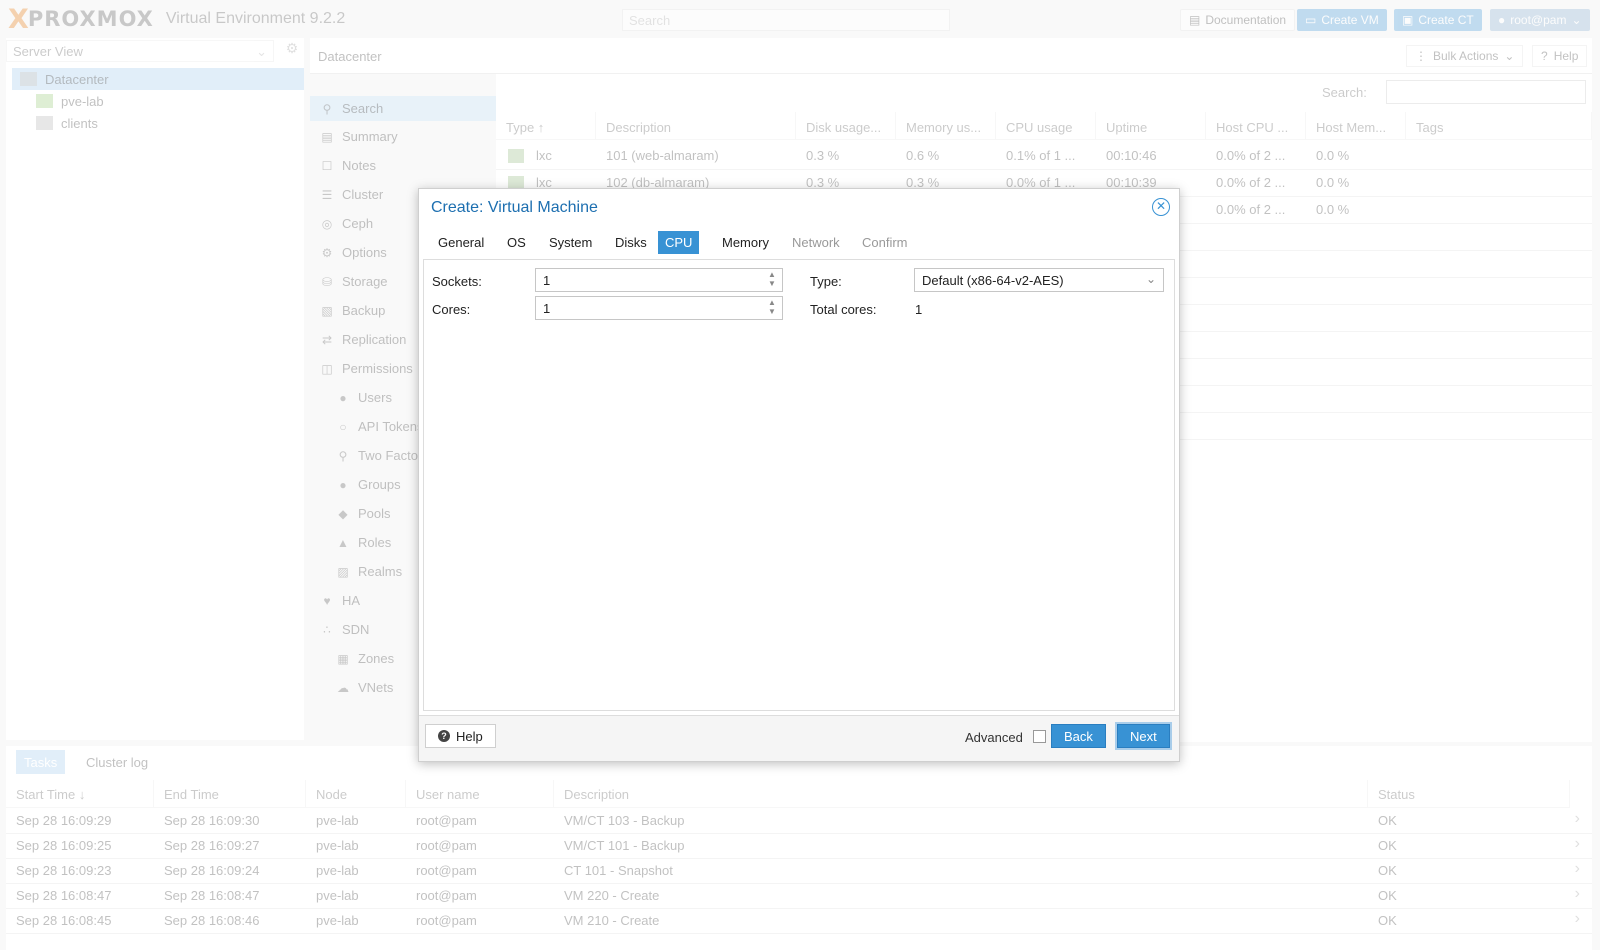 Image resolution: width=1600 pixels, height=950 pixels. Describe the element at coordinates (843, 309) in the screenshot. I see `total-cores-label: Total cores:` at that location.